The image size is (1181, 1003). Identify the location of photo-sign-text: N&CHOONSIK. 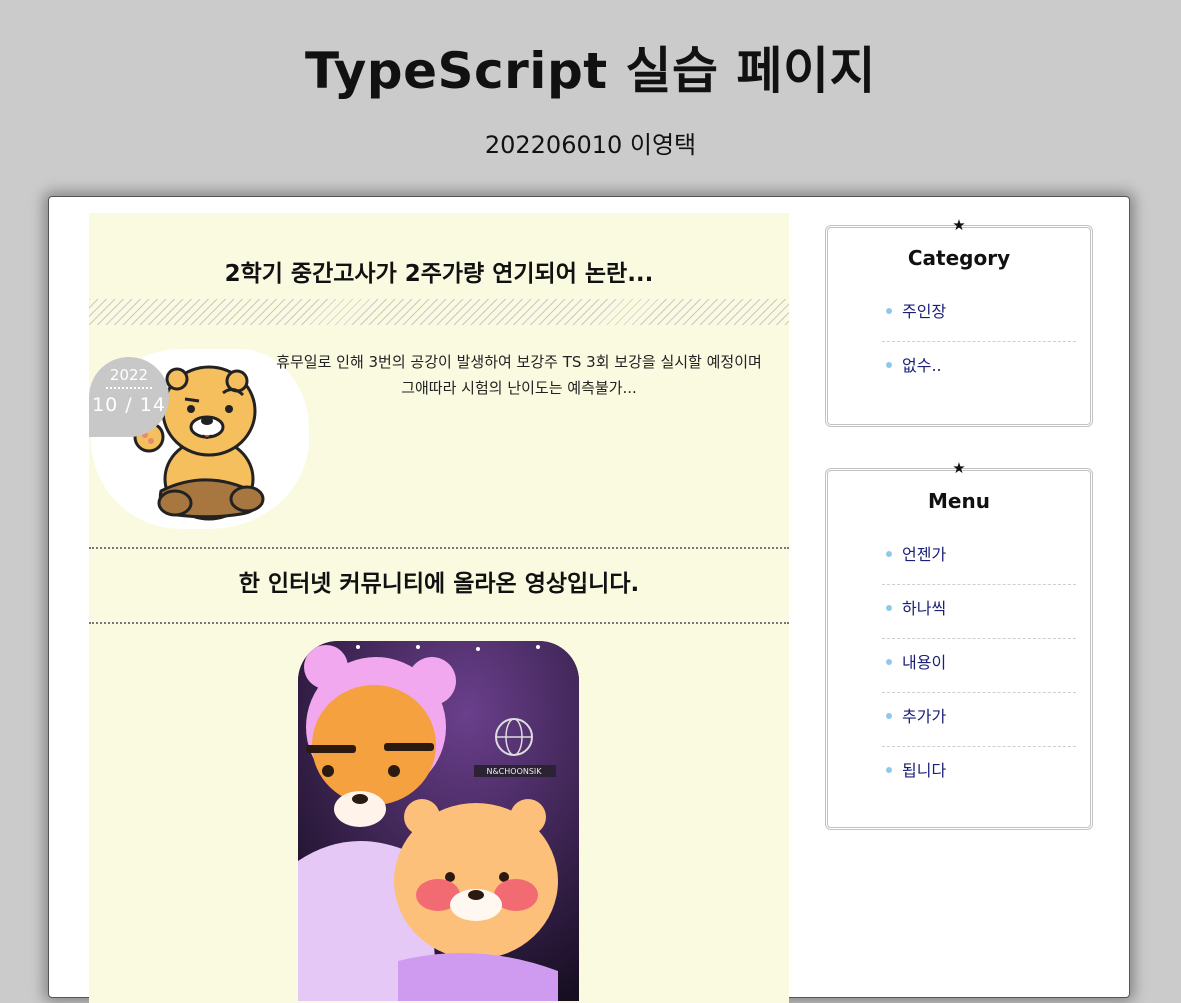
(514, 771).